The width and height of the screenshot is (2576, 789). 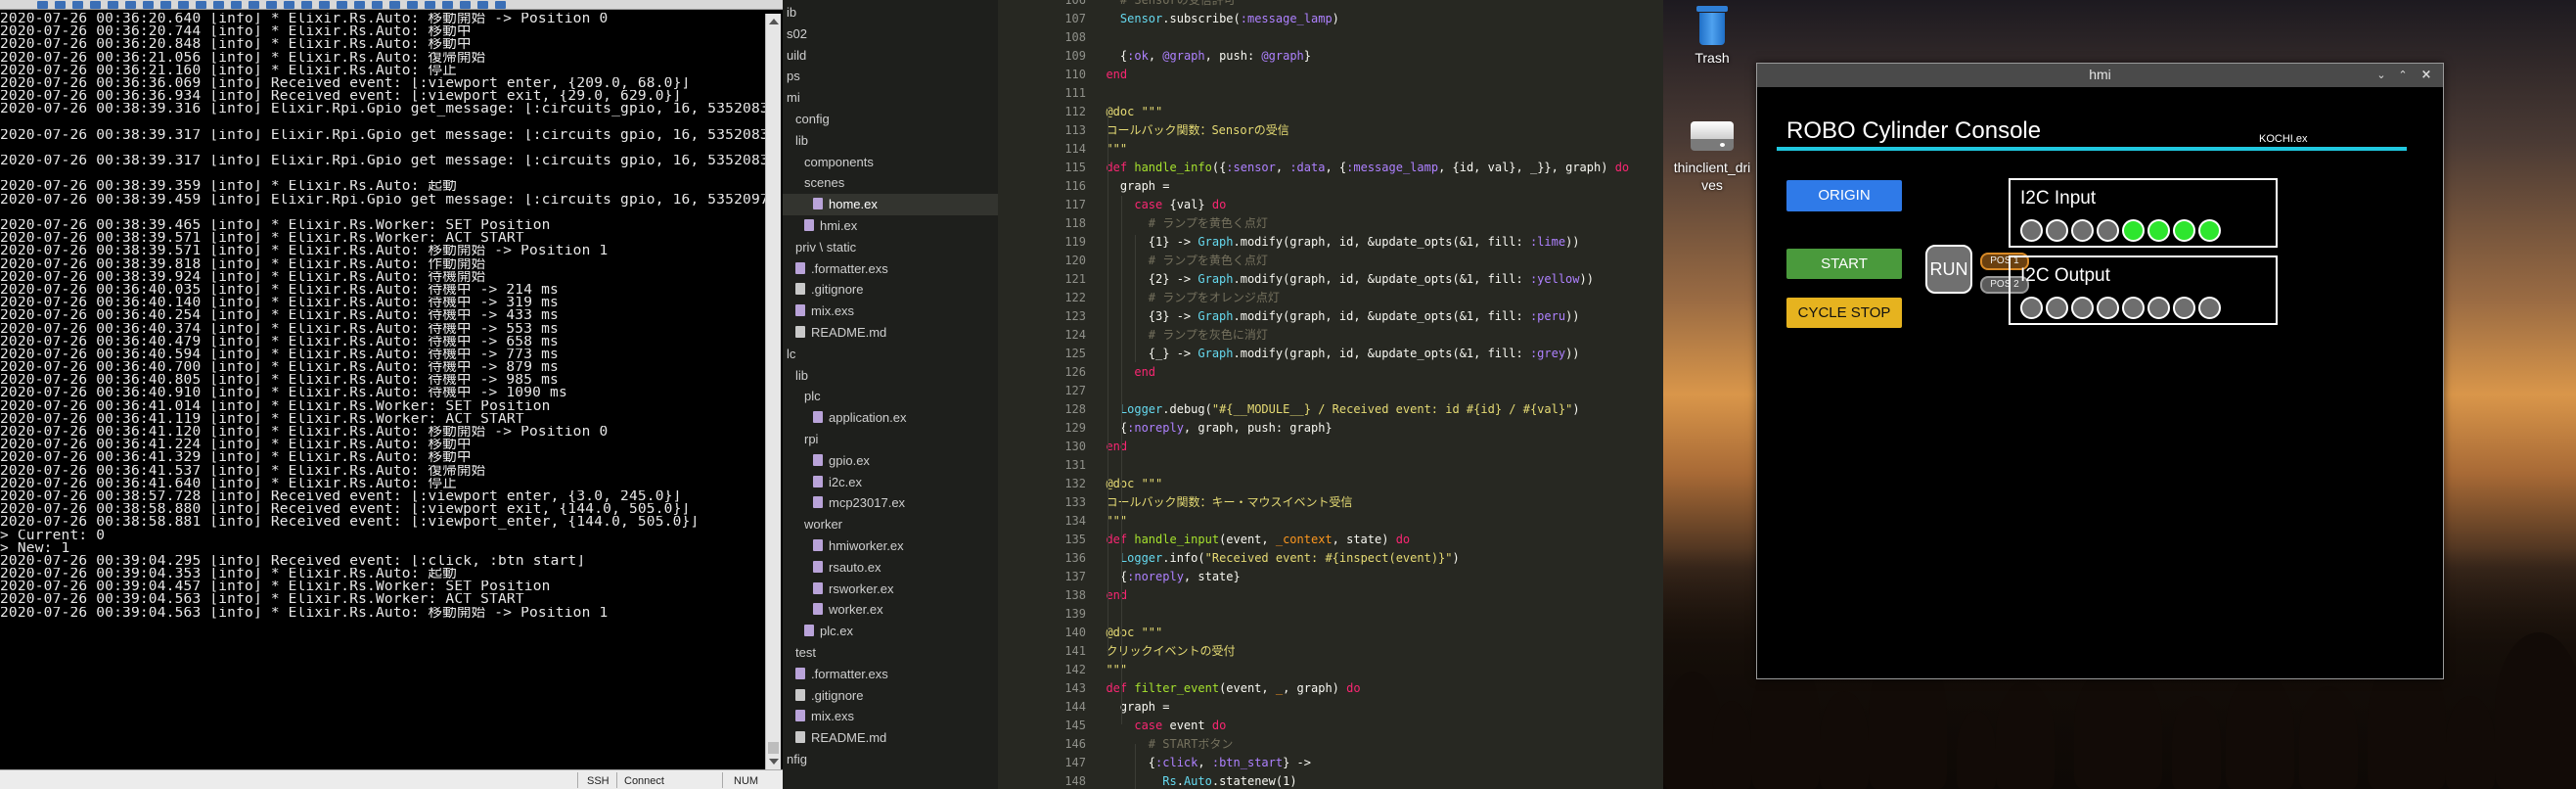 What do you see at coordinates (1166, 577) in the screenshot?
I see `code-line: {:noreply, state}` at bounding box center [1166, 577].